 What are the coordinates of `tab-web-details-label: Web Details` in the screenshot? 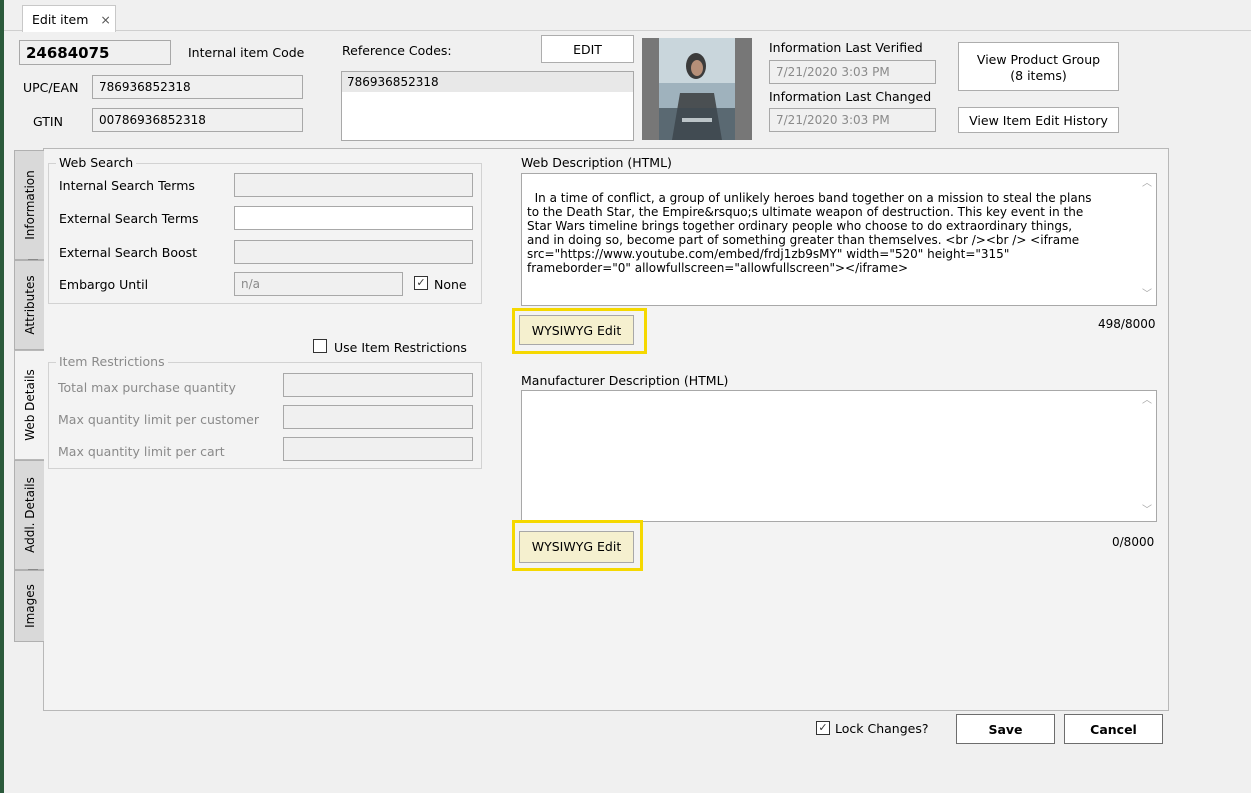 It's located at (29, 405).